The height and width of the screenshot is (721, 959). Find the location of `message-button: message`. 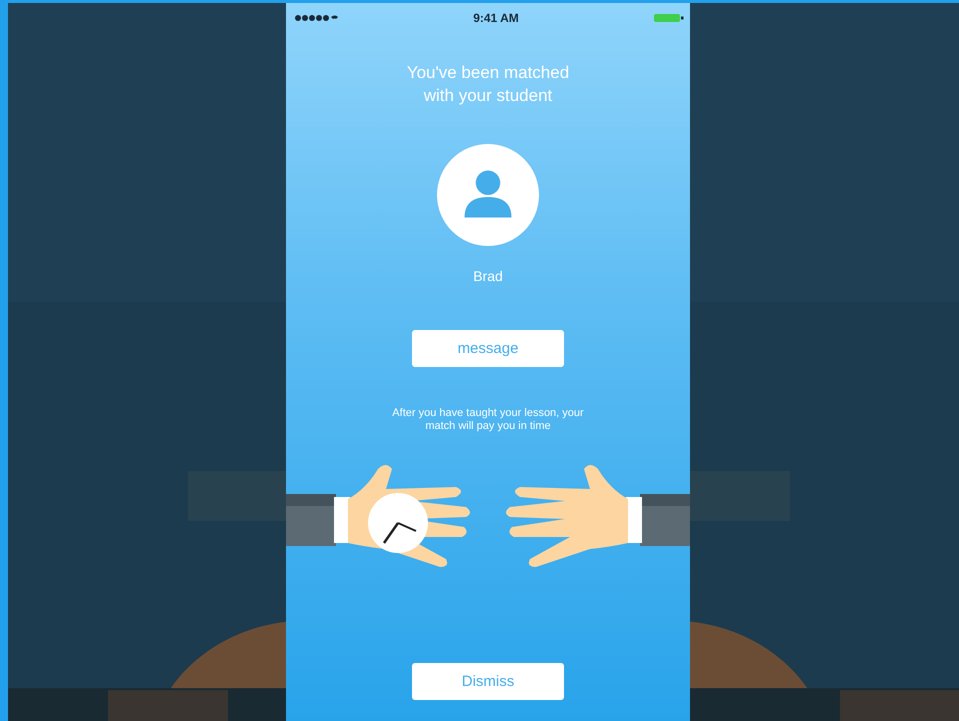

message-button: message is located at coordinates (488, 348).